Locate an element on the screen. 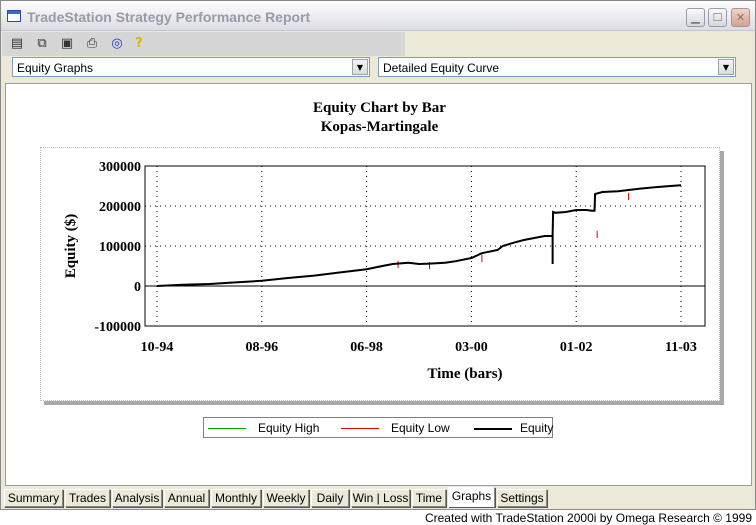 This screenshot has width=756, height=525. graph-type-value: Detailed Equity Curve is located at coordinates (441, 68).